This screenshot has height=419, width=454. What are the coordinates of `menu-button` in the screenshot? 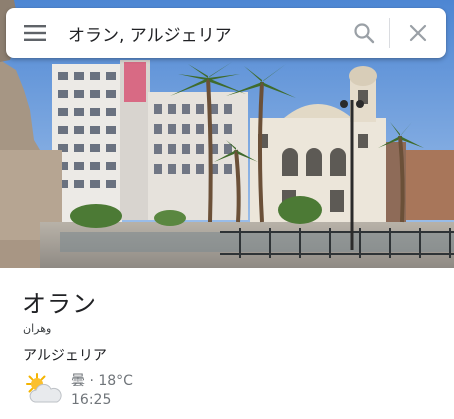 It's located at (35, 33).